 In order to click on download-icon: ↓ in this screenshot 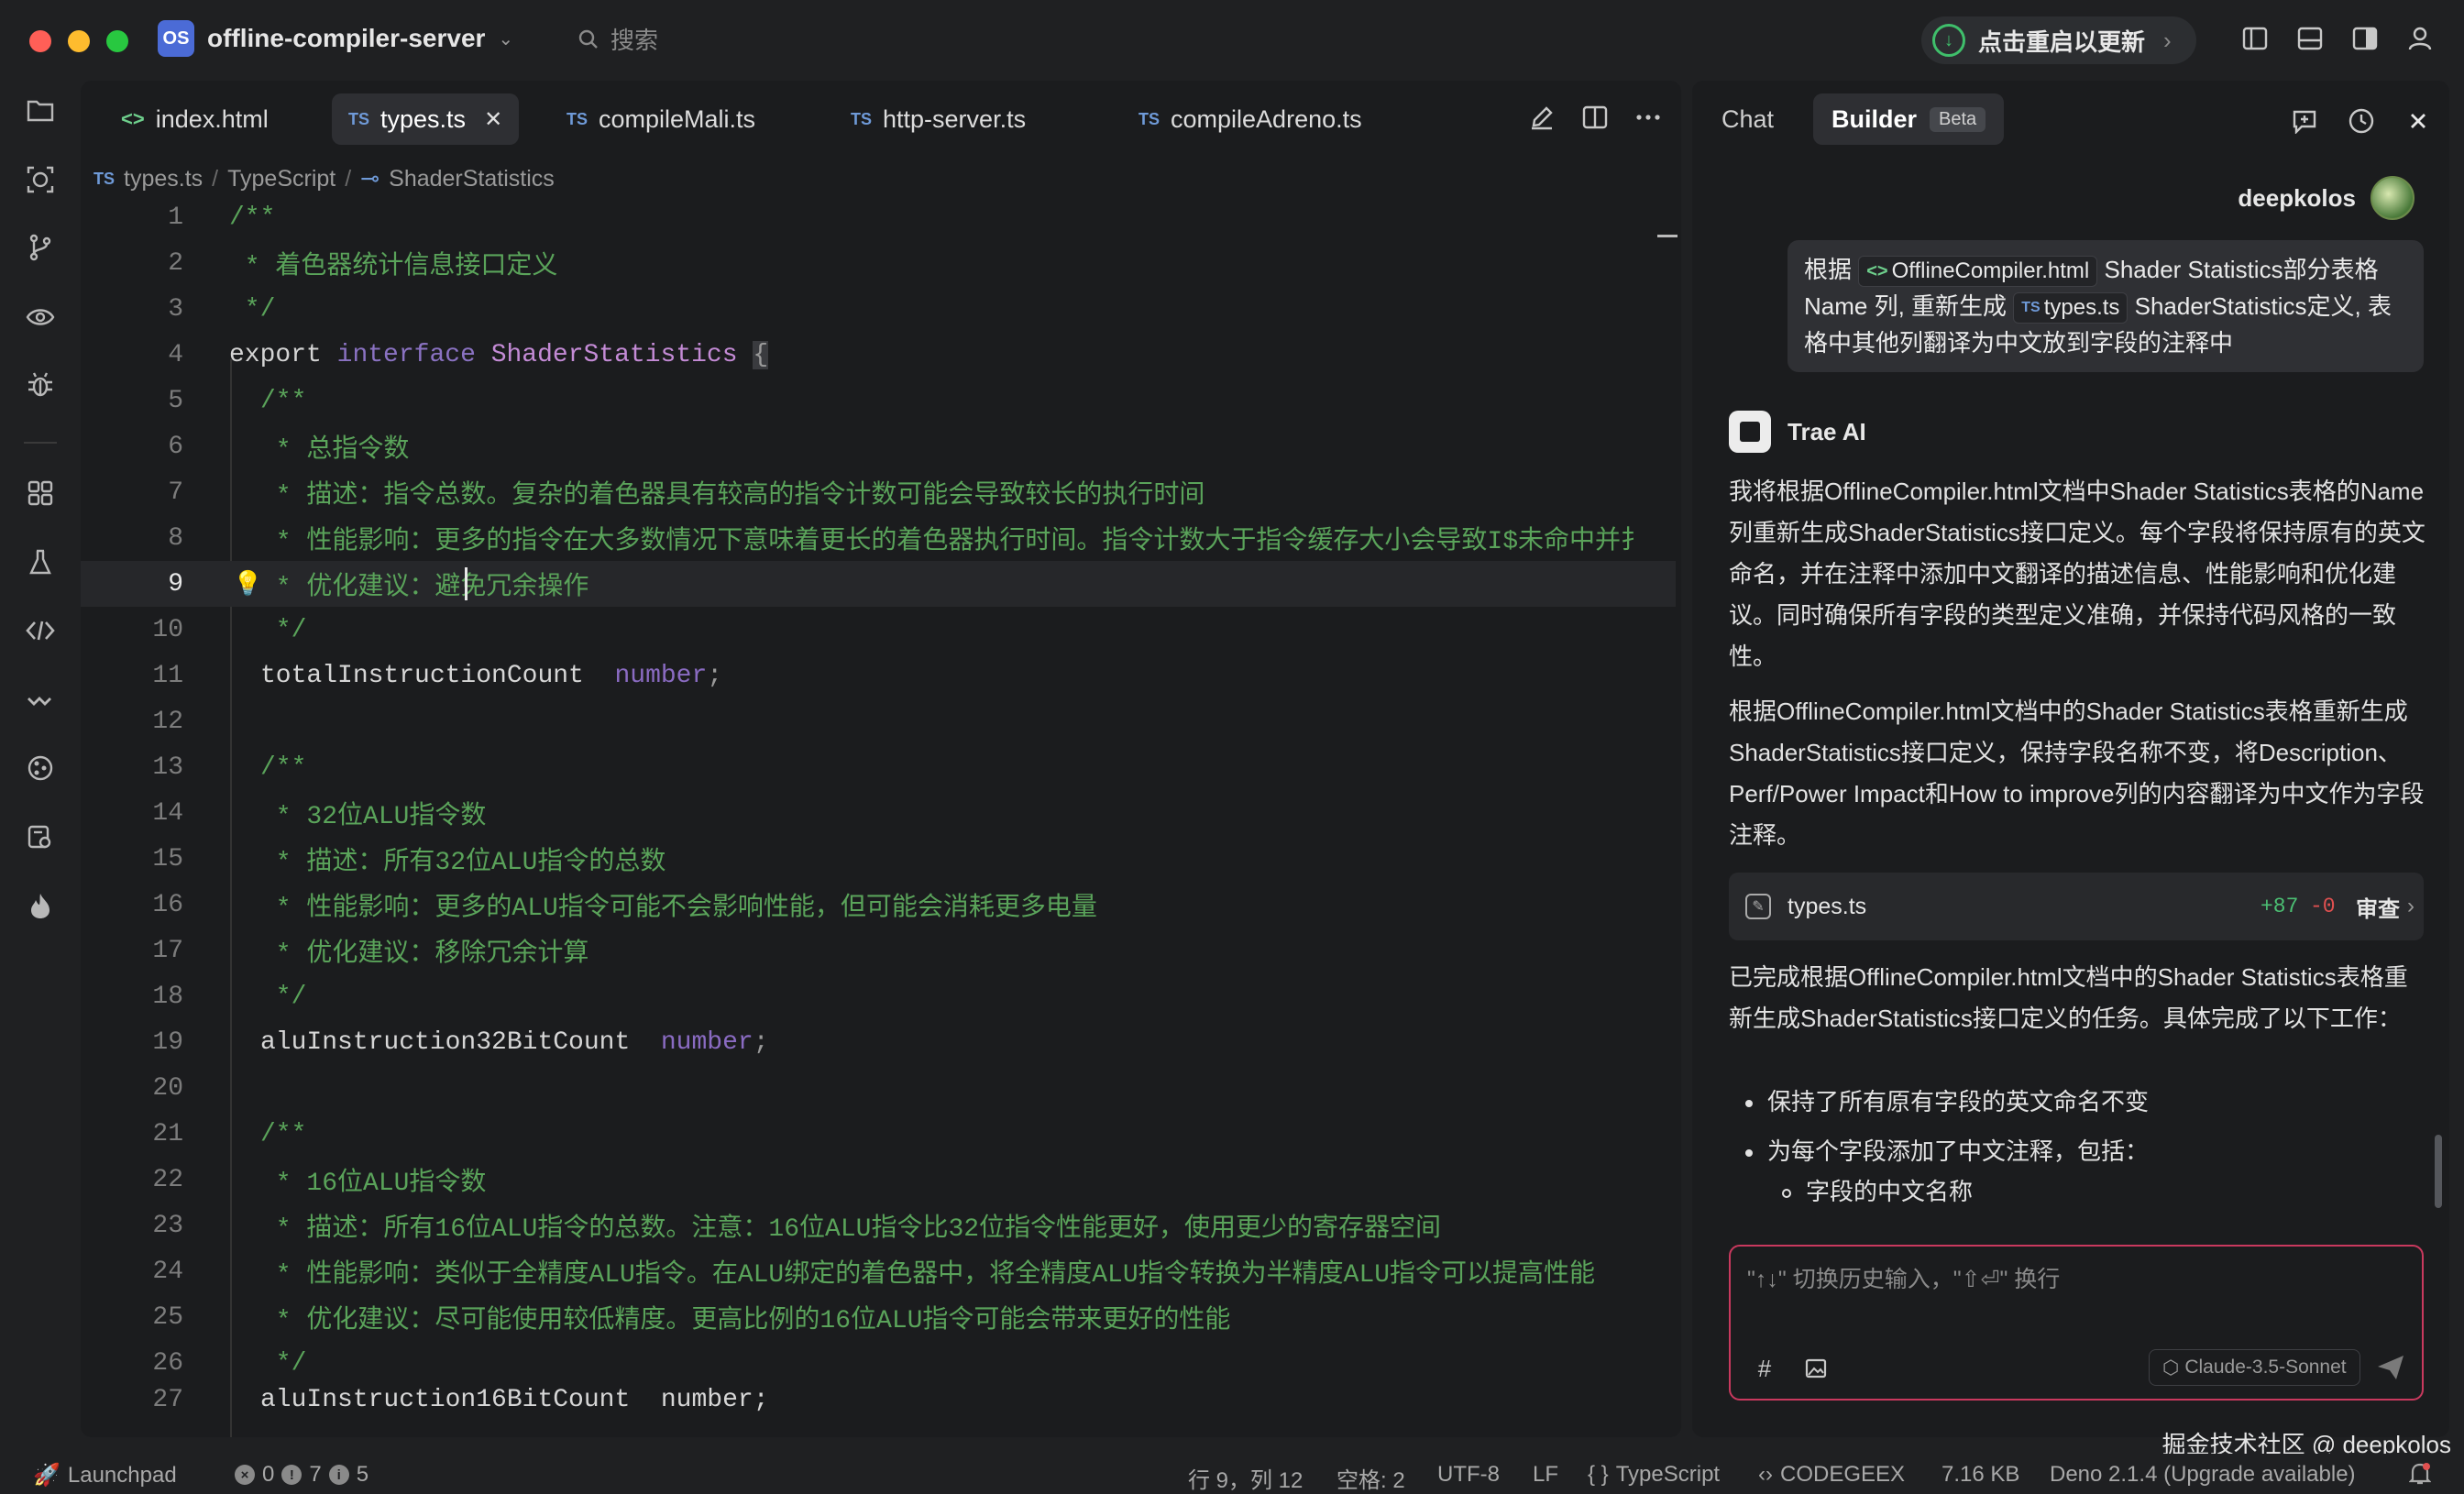, I will do `click(1948, 40)`.